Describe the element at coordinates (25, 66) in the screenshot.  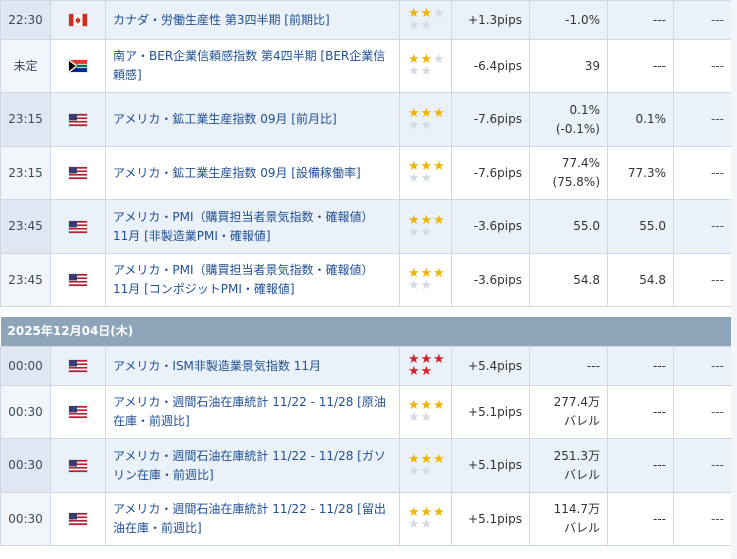
I see `time-cell: 未定` at that location.